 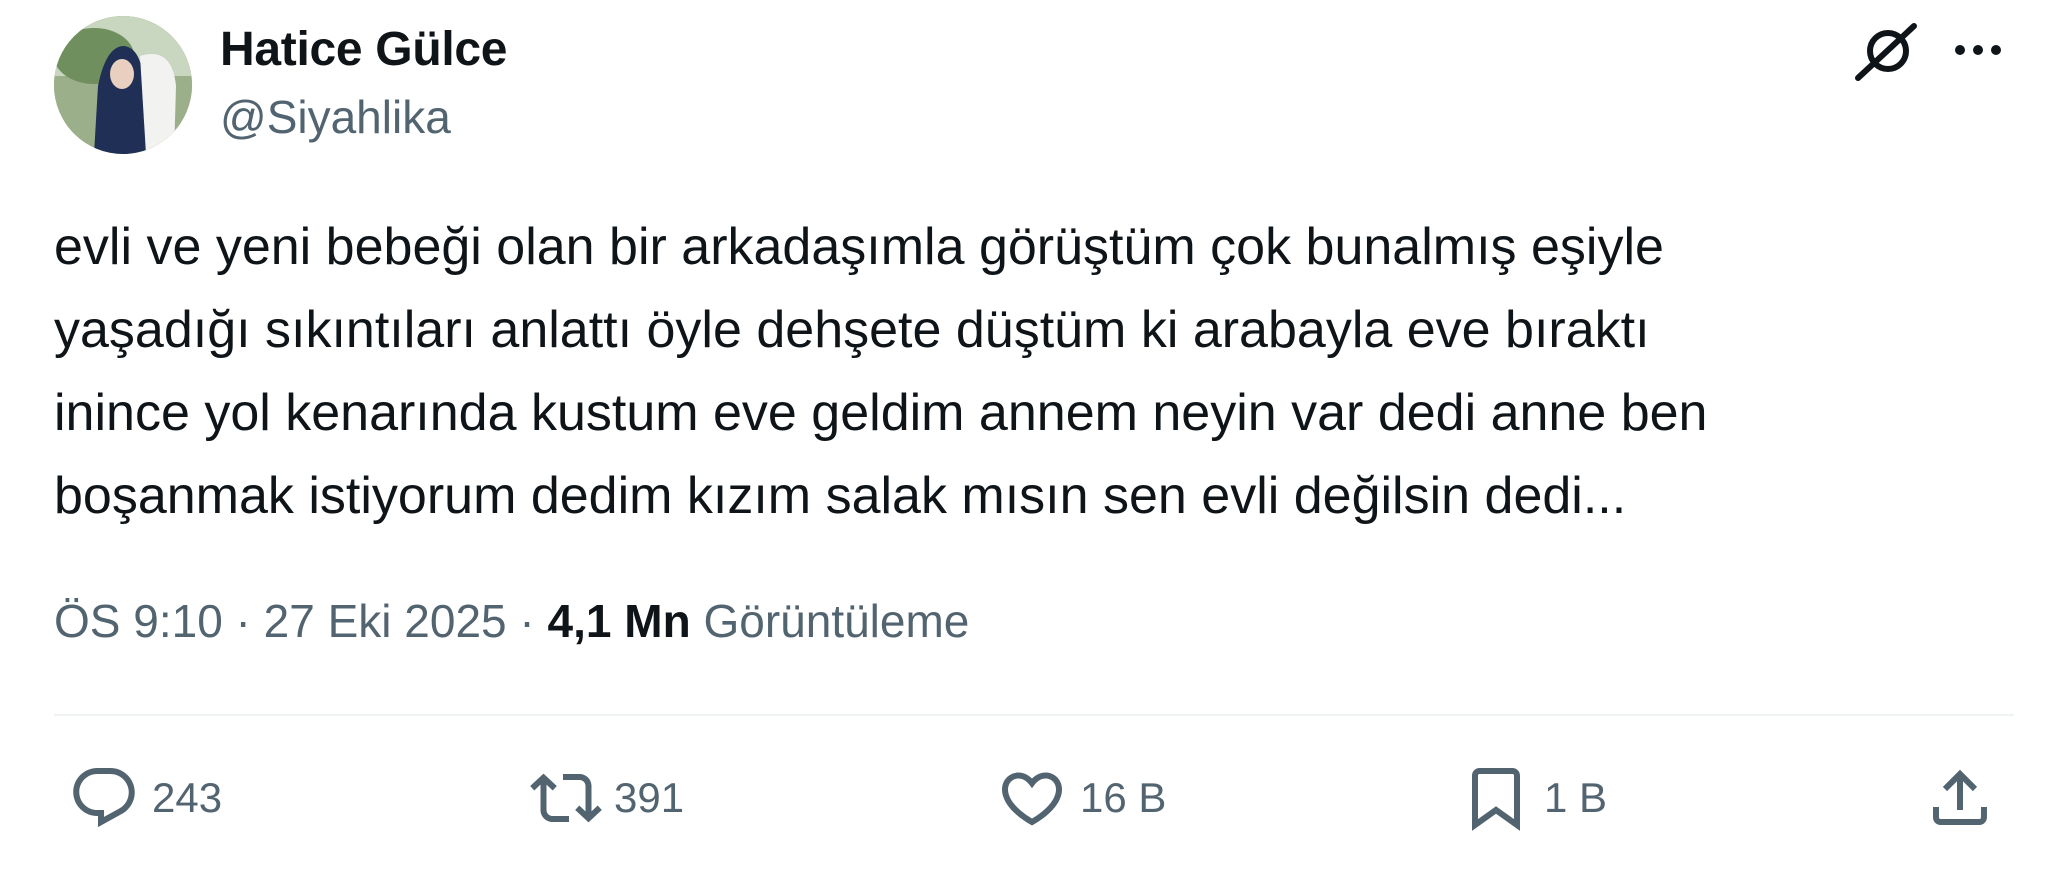 What do you see at coordinates (619, 621) in the screenshot?
I see `views-count: 4,1 Mn` at bounding box center [619, 621].